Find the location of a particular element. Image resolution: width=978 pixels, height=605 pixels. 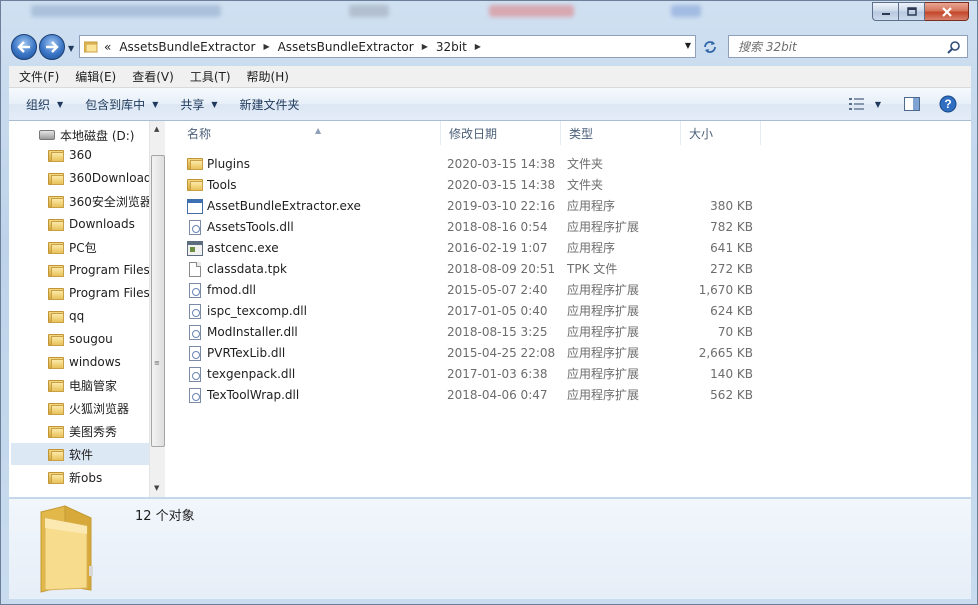

search-icon is located at coordinates (954, 47).